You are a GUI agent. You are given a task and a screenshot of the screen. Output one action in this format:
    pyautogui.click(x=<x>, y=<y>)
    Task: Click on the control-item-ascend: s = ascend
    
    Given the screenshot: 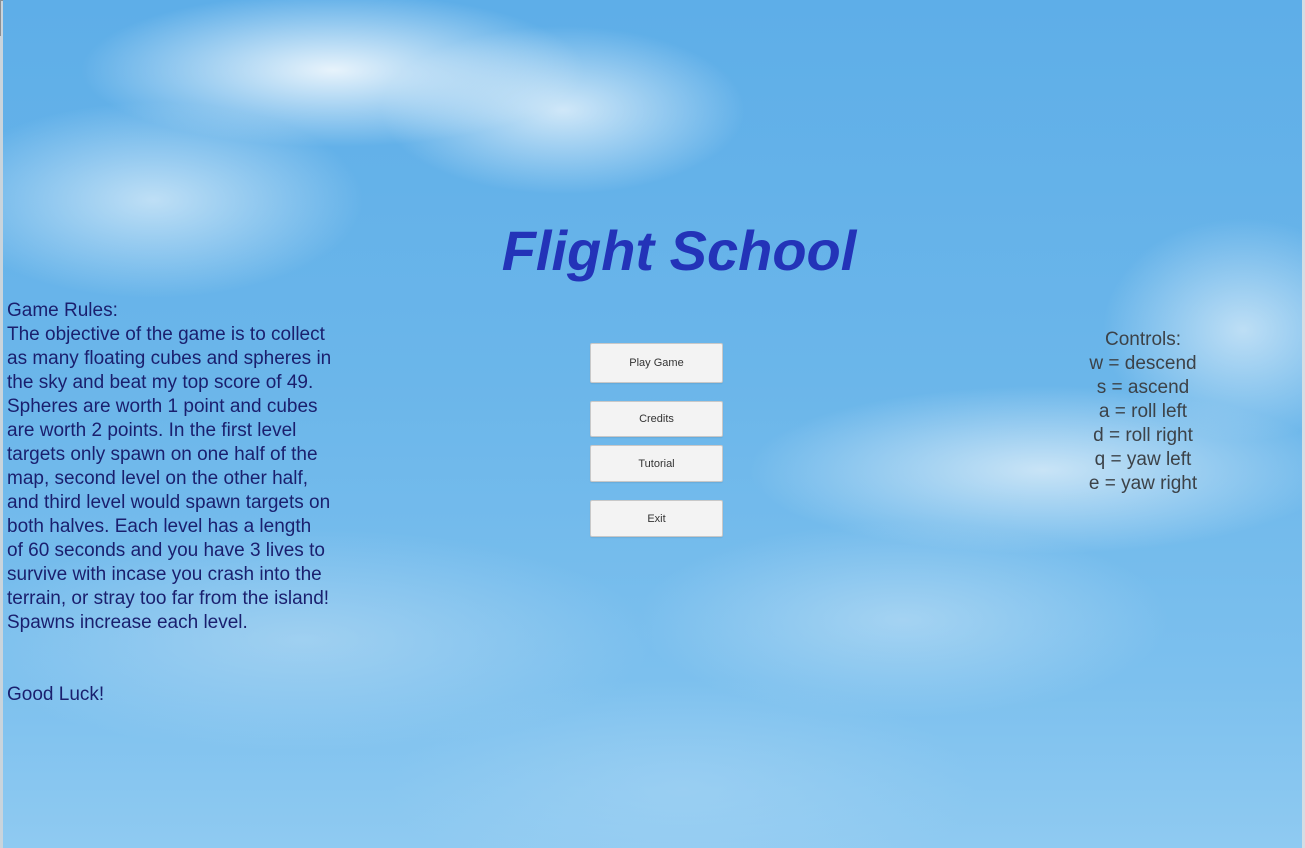 What is the action you would take?
    pyautogui.click(x=1143, y=387)
    